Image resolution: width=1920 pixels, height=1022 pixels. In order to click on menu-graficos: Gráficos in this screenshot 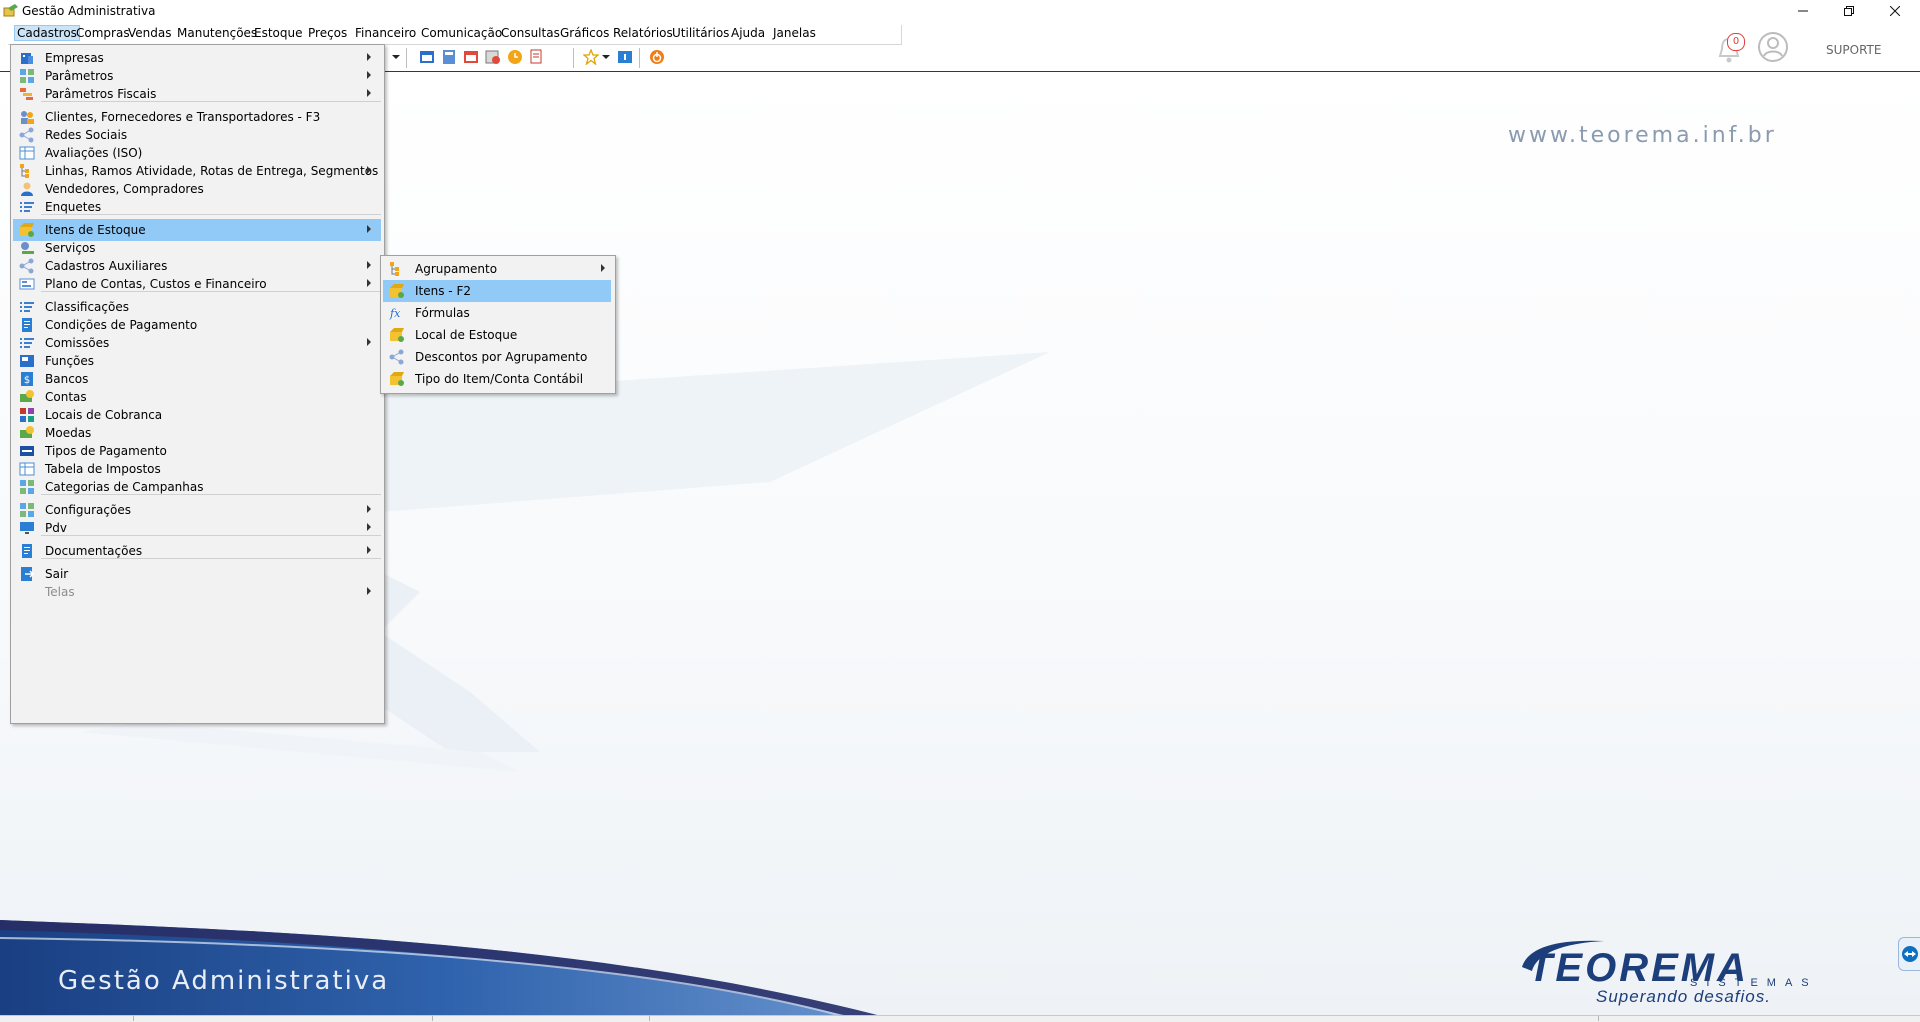, I will do `click(584, 33)`.